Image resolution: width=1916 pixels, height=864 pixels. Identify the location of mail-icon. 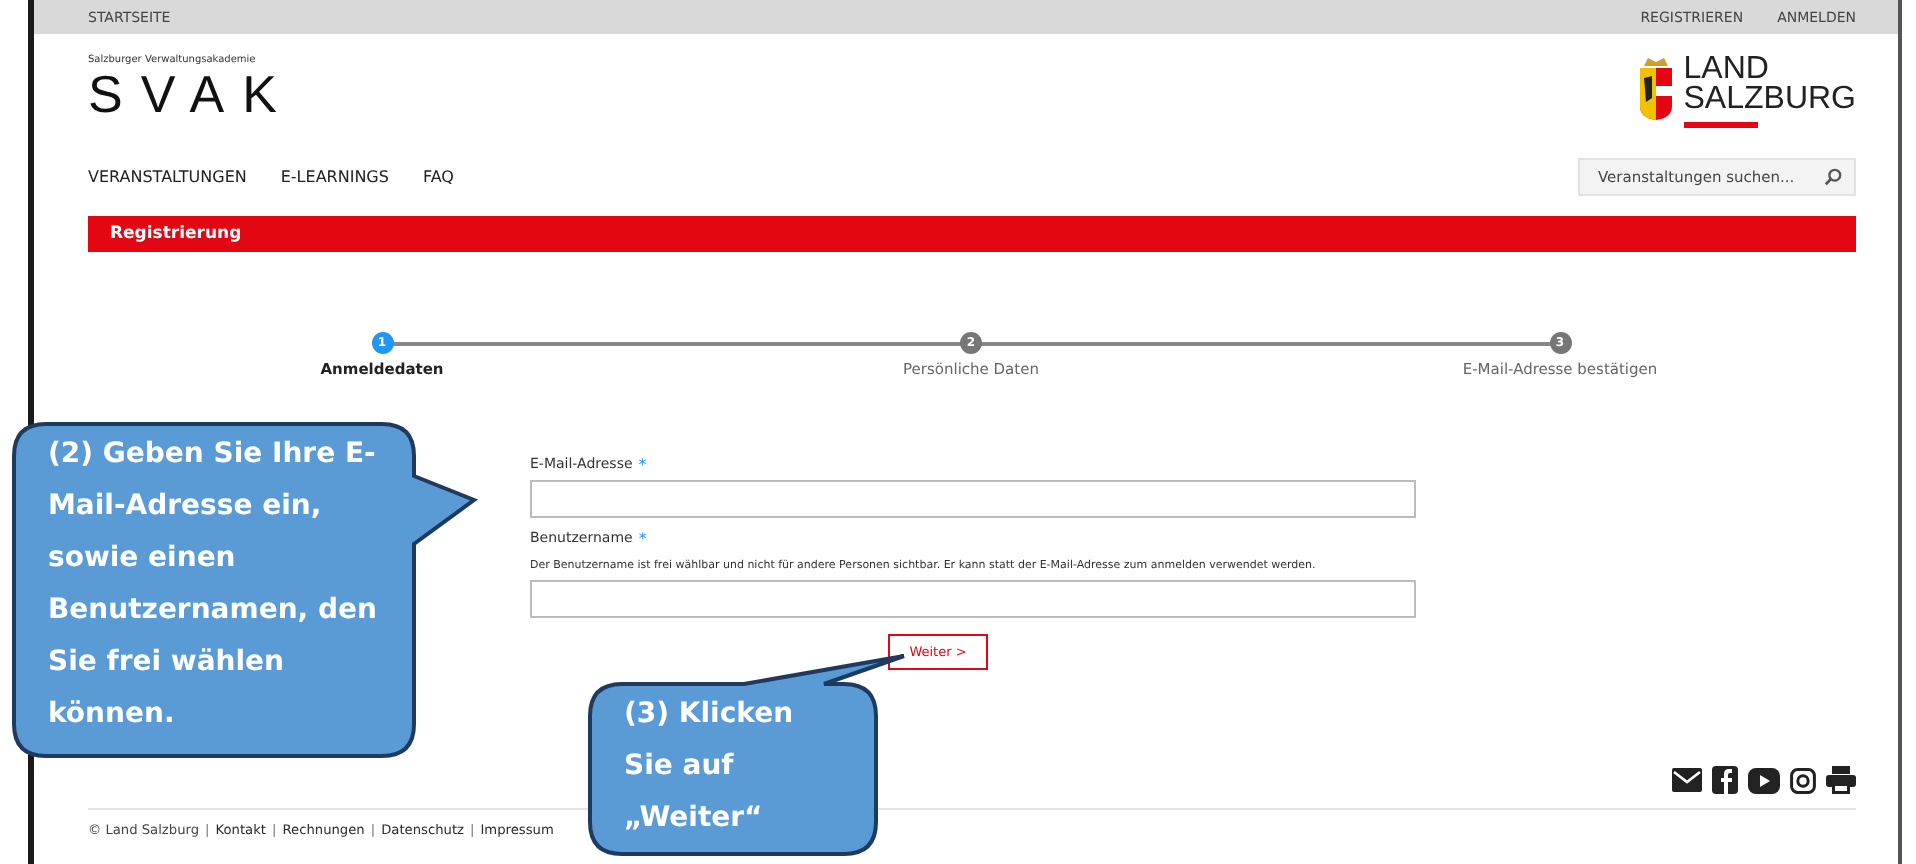
(1687, 780).